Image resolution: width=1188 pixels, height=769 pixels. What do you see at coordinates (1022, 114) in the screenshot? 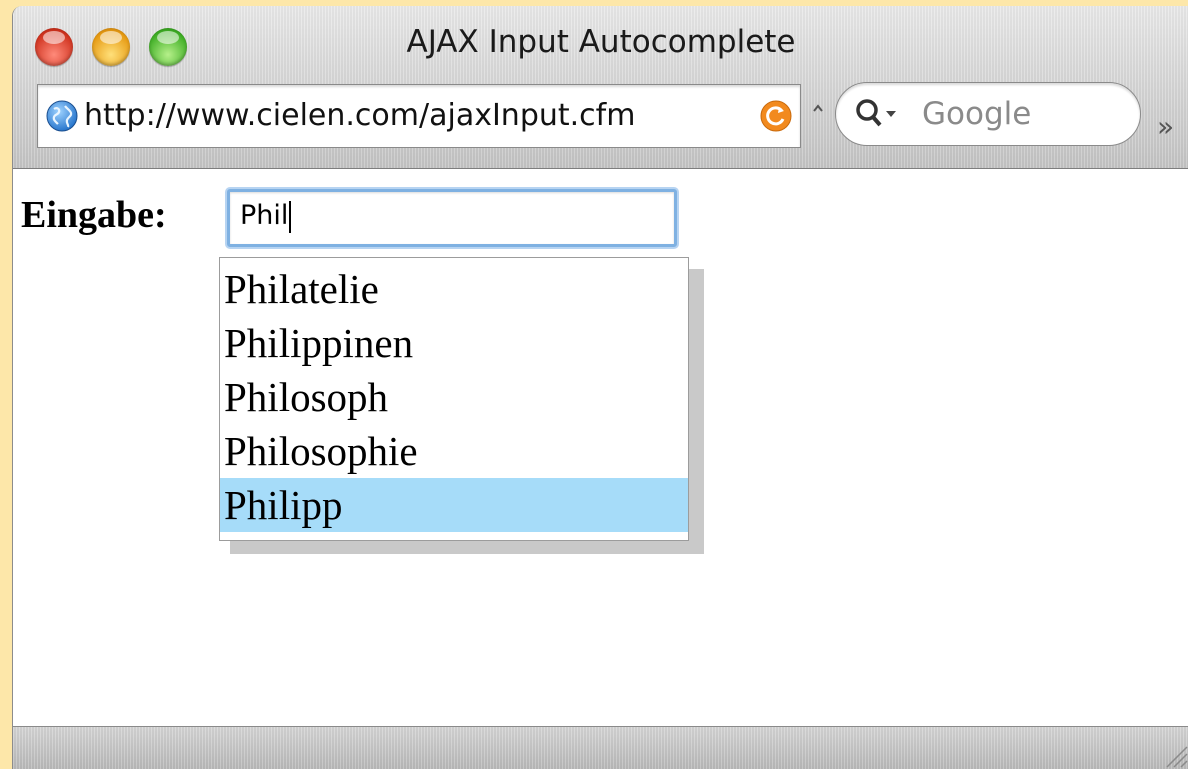
I see `search-input` at bounding box center [1022, 114].